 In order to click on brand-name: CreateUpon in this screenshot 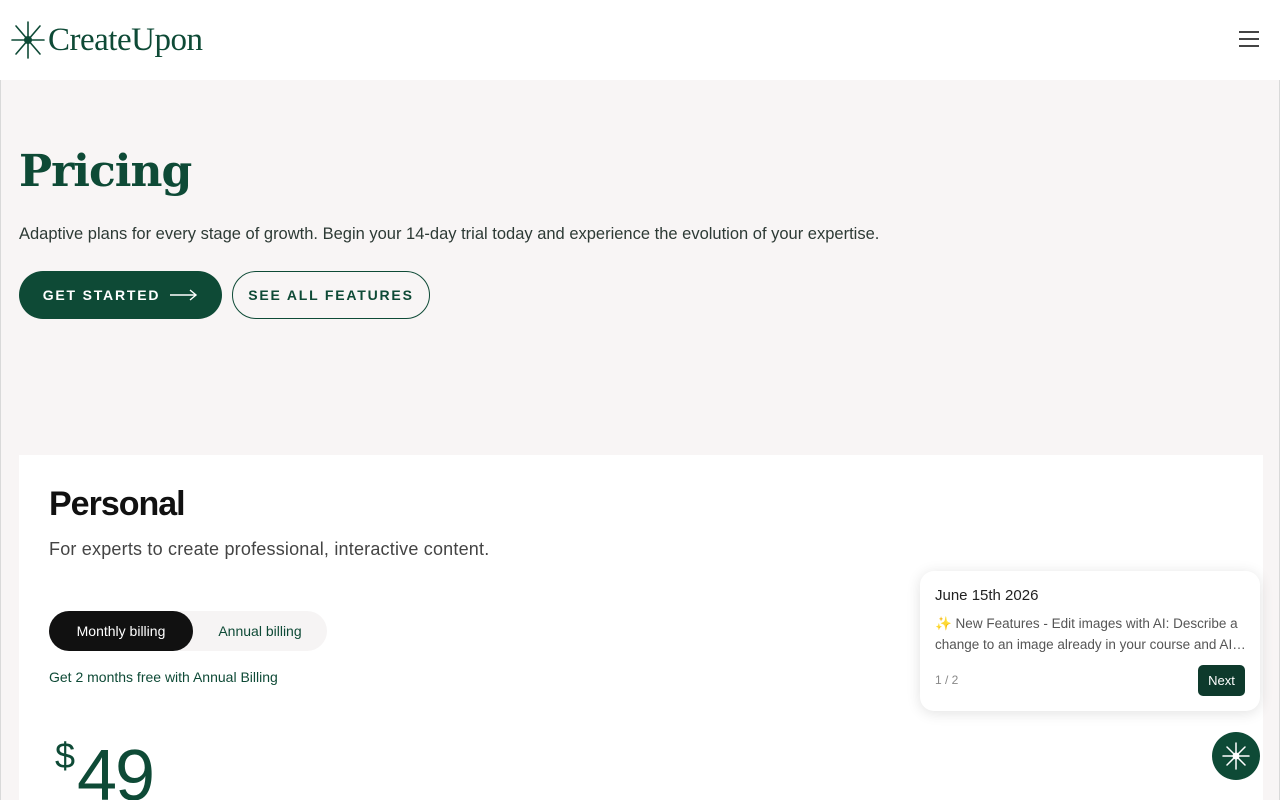, I will do `click(125, 39)`.